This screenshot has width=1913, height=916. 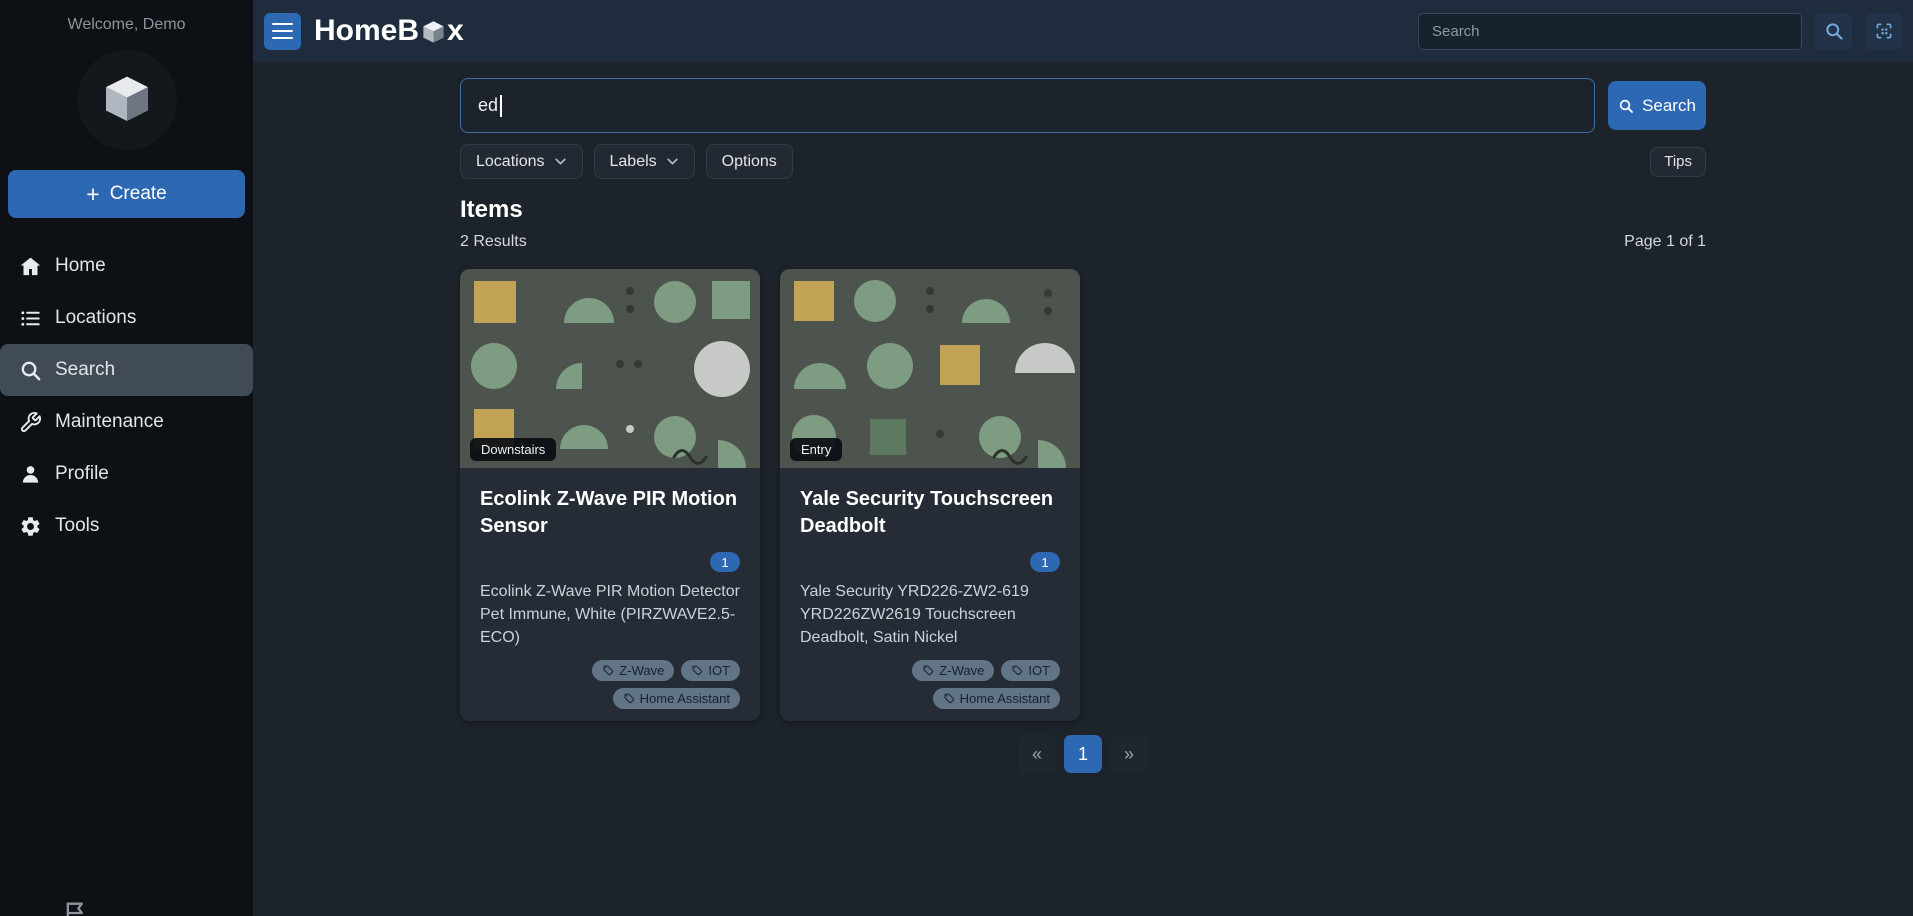 What do you see at coordinates (126, 266) in the screenshot?
I see `sidebar-item-home: Home` at bounding box center [126, 266].